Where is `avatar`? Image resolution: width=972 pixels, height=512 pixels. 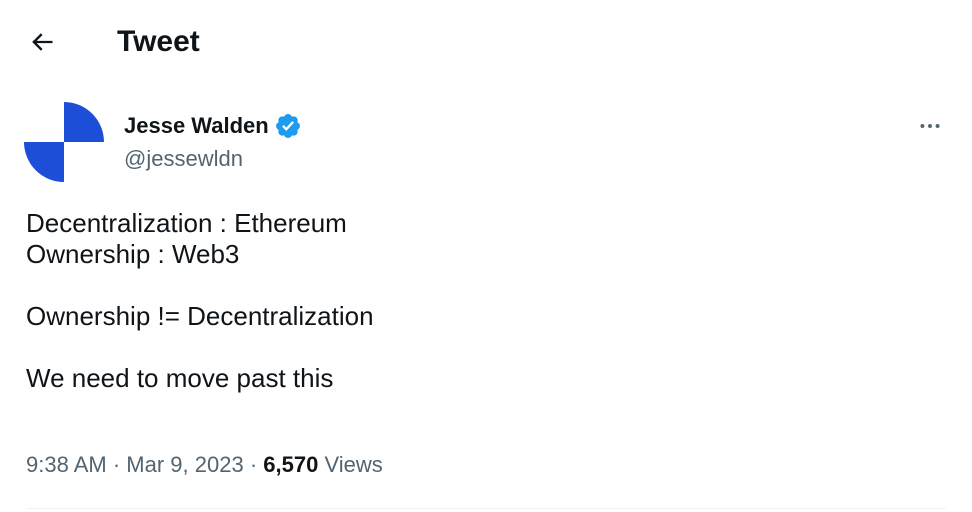 avatar is located at coordinates (64, 142).